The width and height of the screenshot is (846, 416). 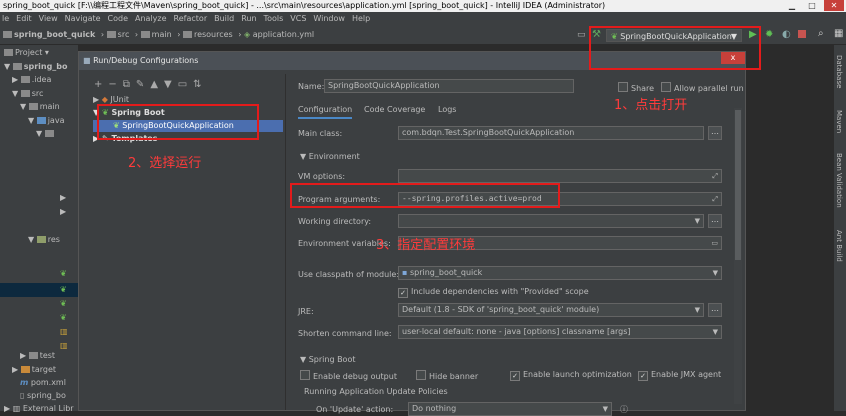 I want to click on module-icon: ▪, so click(x=405, y=272).